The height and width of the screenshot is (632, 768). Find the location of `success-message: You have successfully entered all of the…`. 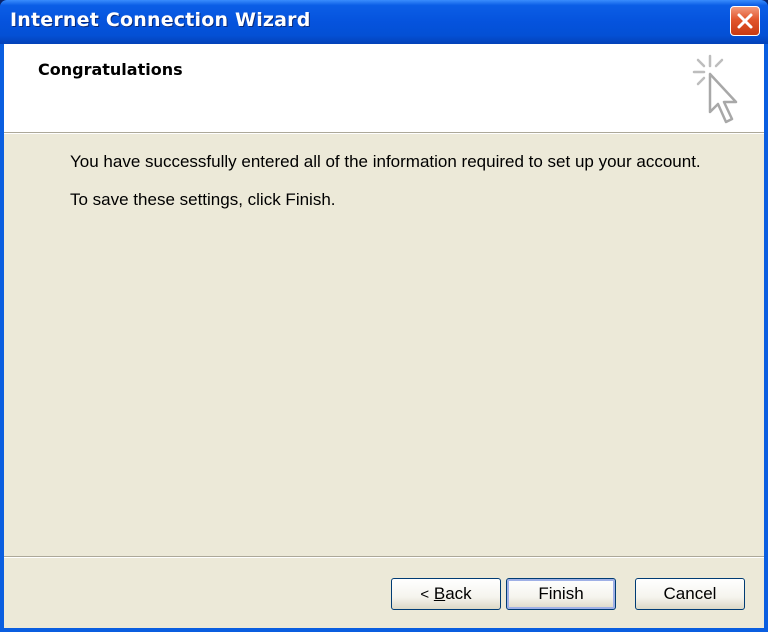

success-message: You have successfully entered all of the… is located at coordinates (385, 161).